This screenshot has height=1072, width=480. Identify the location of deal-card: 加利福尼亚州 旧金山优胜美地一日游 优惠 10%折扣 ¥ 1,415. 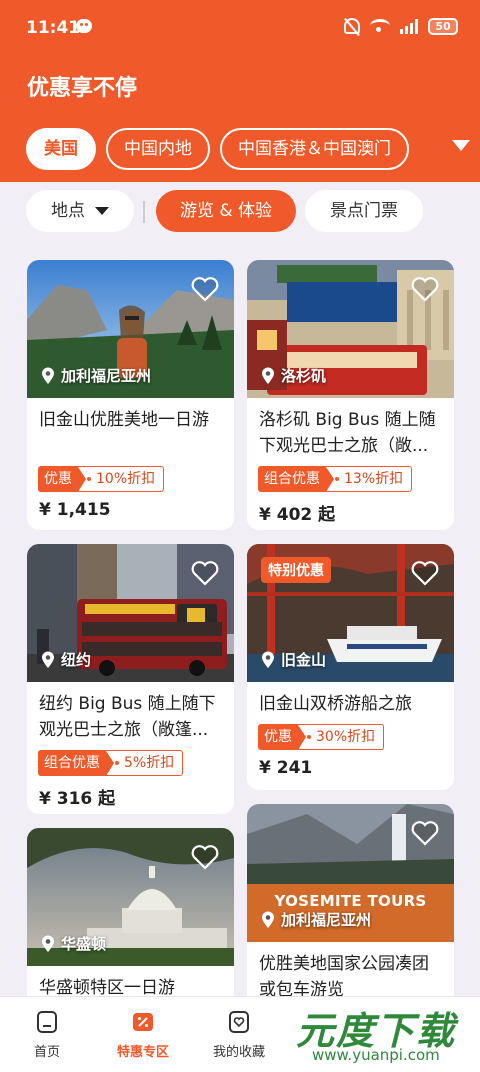
(130, 395).